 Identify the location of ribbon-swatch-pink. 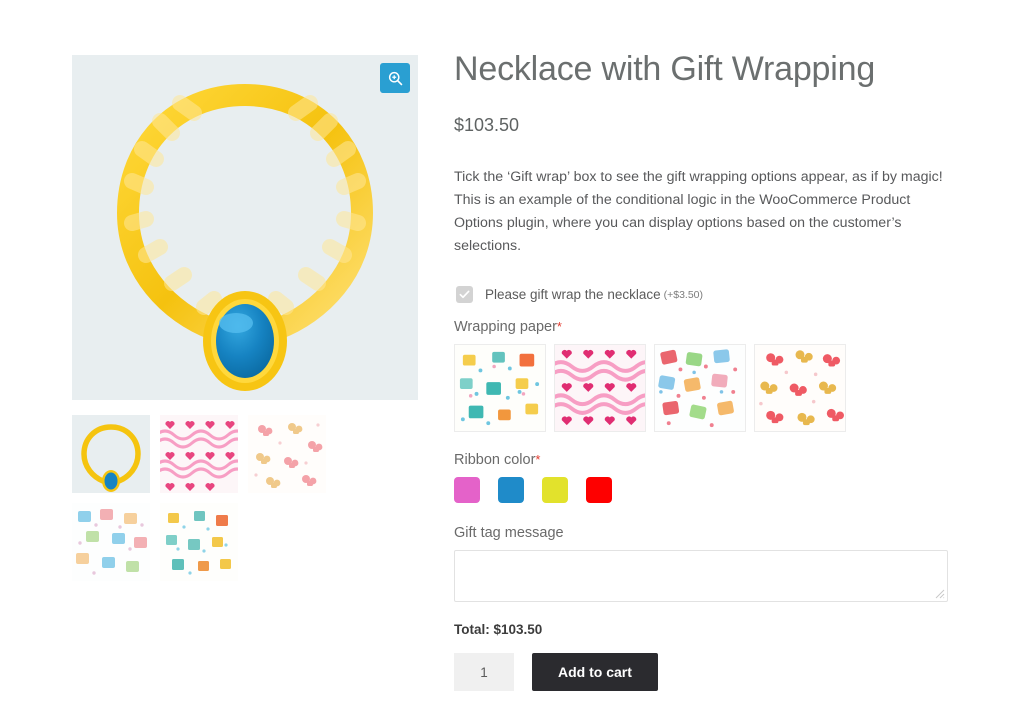
(467, 490).